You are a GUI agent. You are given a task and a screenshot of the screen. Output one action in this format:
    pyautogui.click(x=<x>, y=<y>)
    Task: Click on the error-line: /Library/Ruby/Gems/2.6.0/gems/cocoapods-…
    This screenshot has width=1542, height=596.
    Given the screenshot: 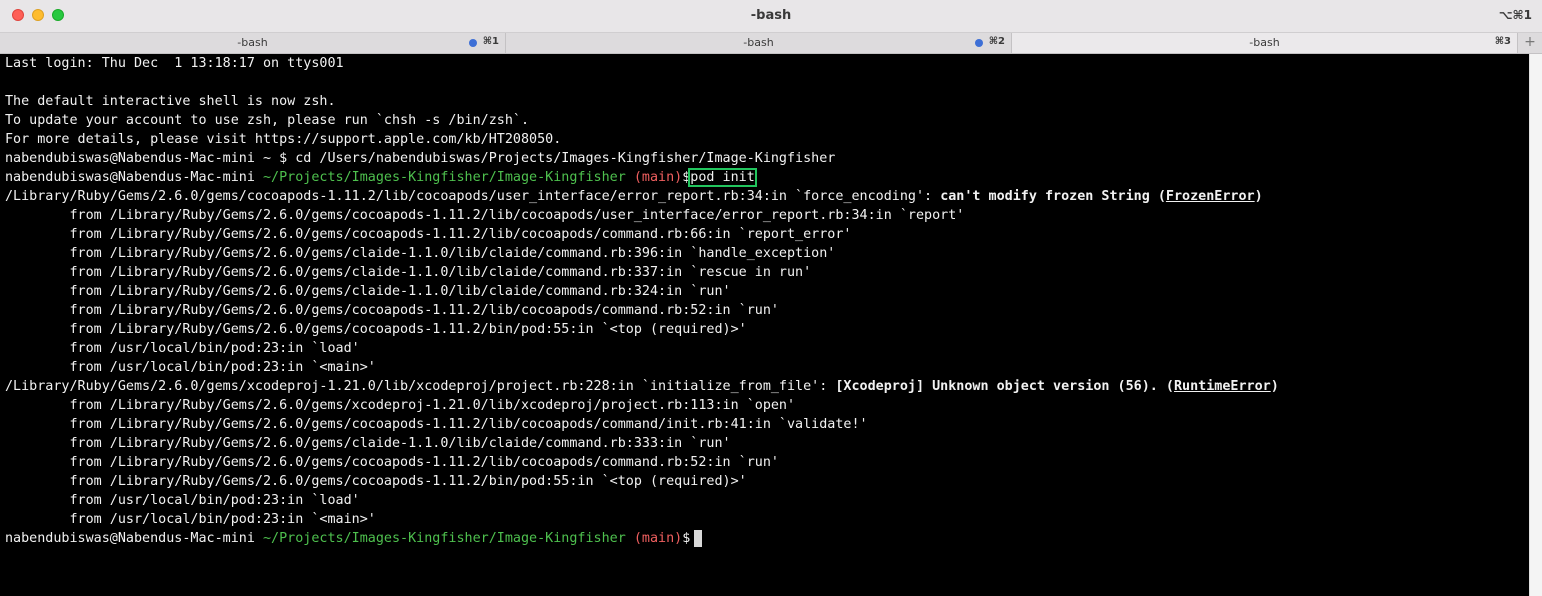 What is the action you would take?
    pyautogui.click(x=767, y=196)
    